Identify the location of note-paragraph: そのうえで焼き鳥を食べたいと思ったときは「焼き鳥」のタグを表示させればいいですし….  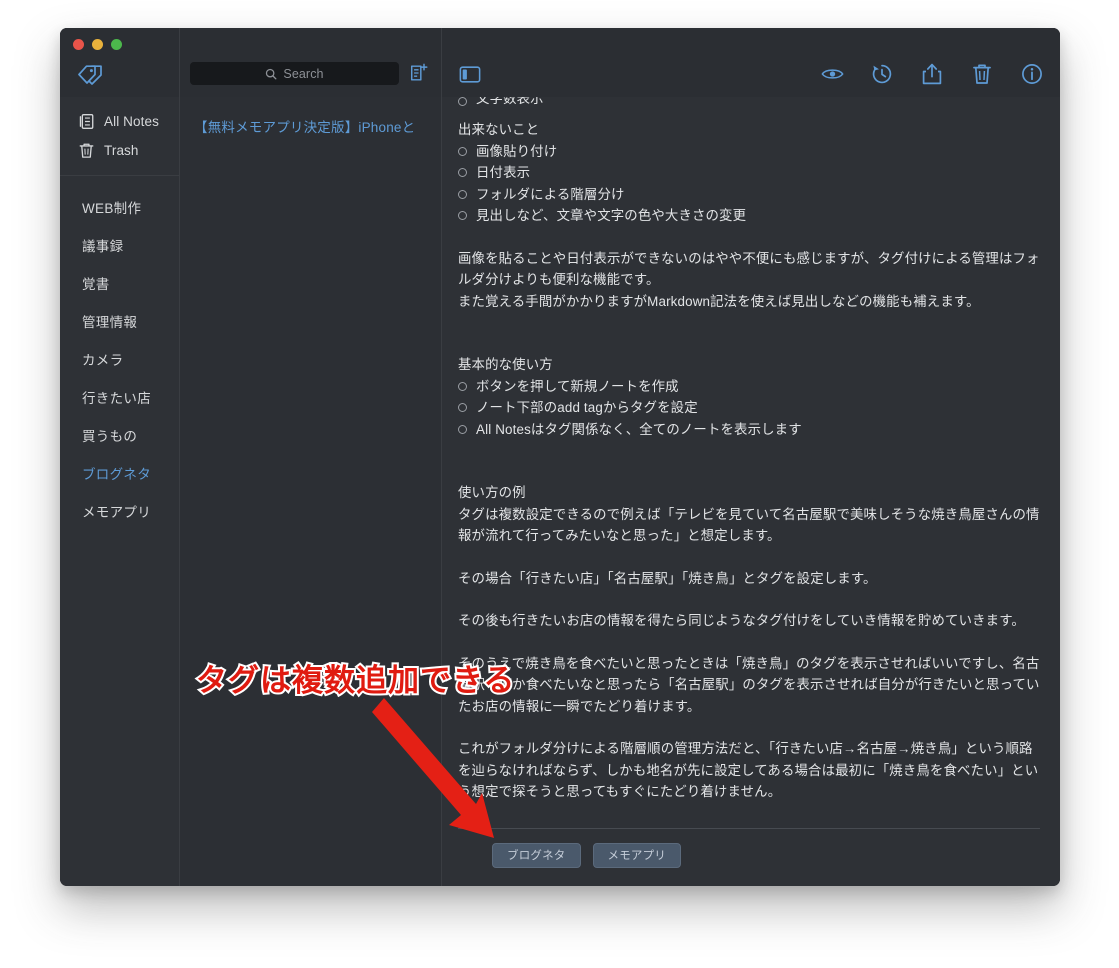
(749, 684).